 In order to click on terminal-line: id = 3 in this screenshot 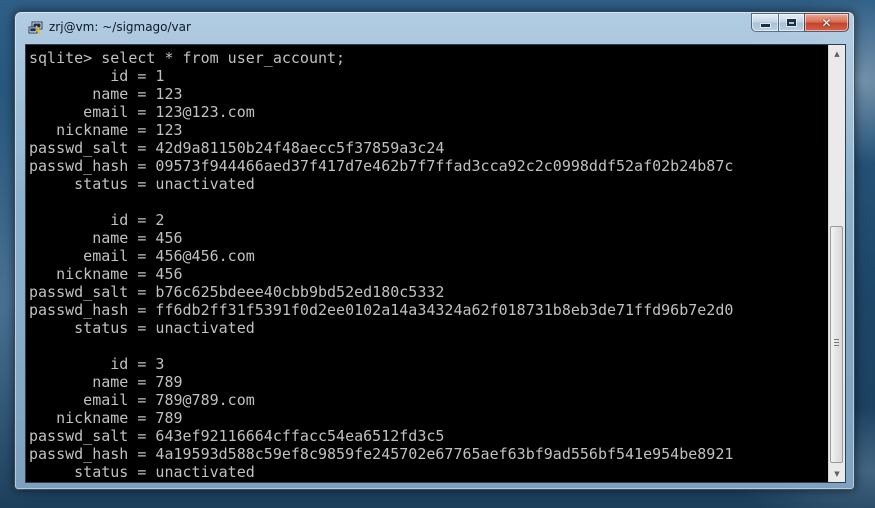, I will do `click(97, 364)`.